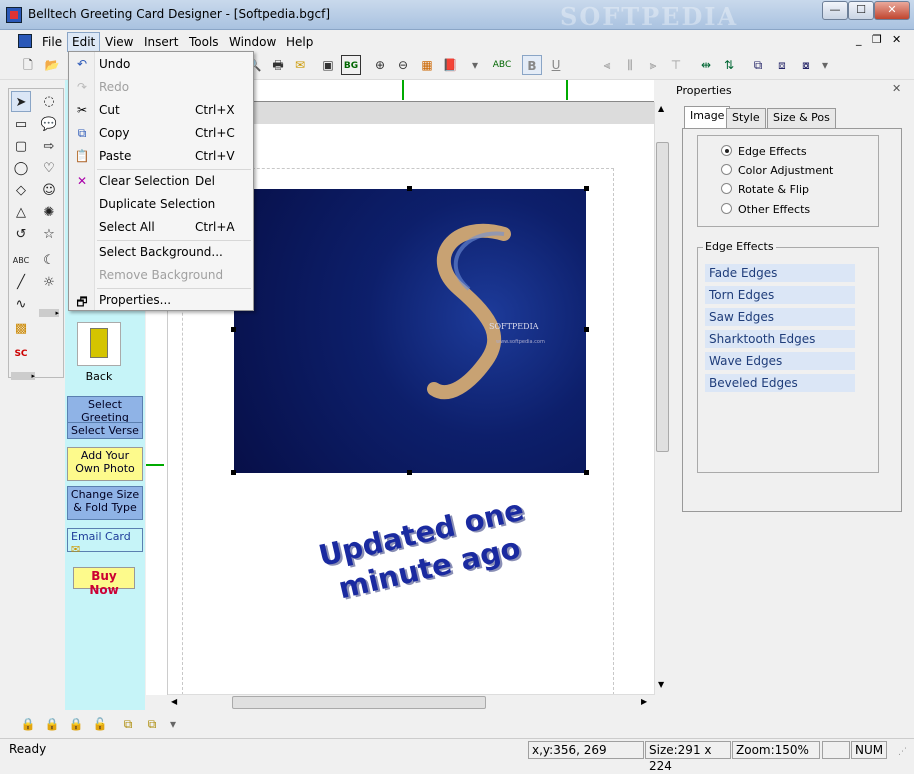  I want to click on horizontal-scroll-thumb, so click(359, 702).